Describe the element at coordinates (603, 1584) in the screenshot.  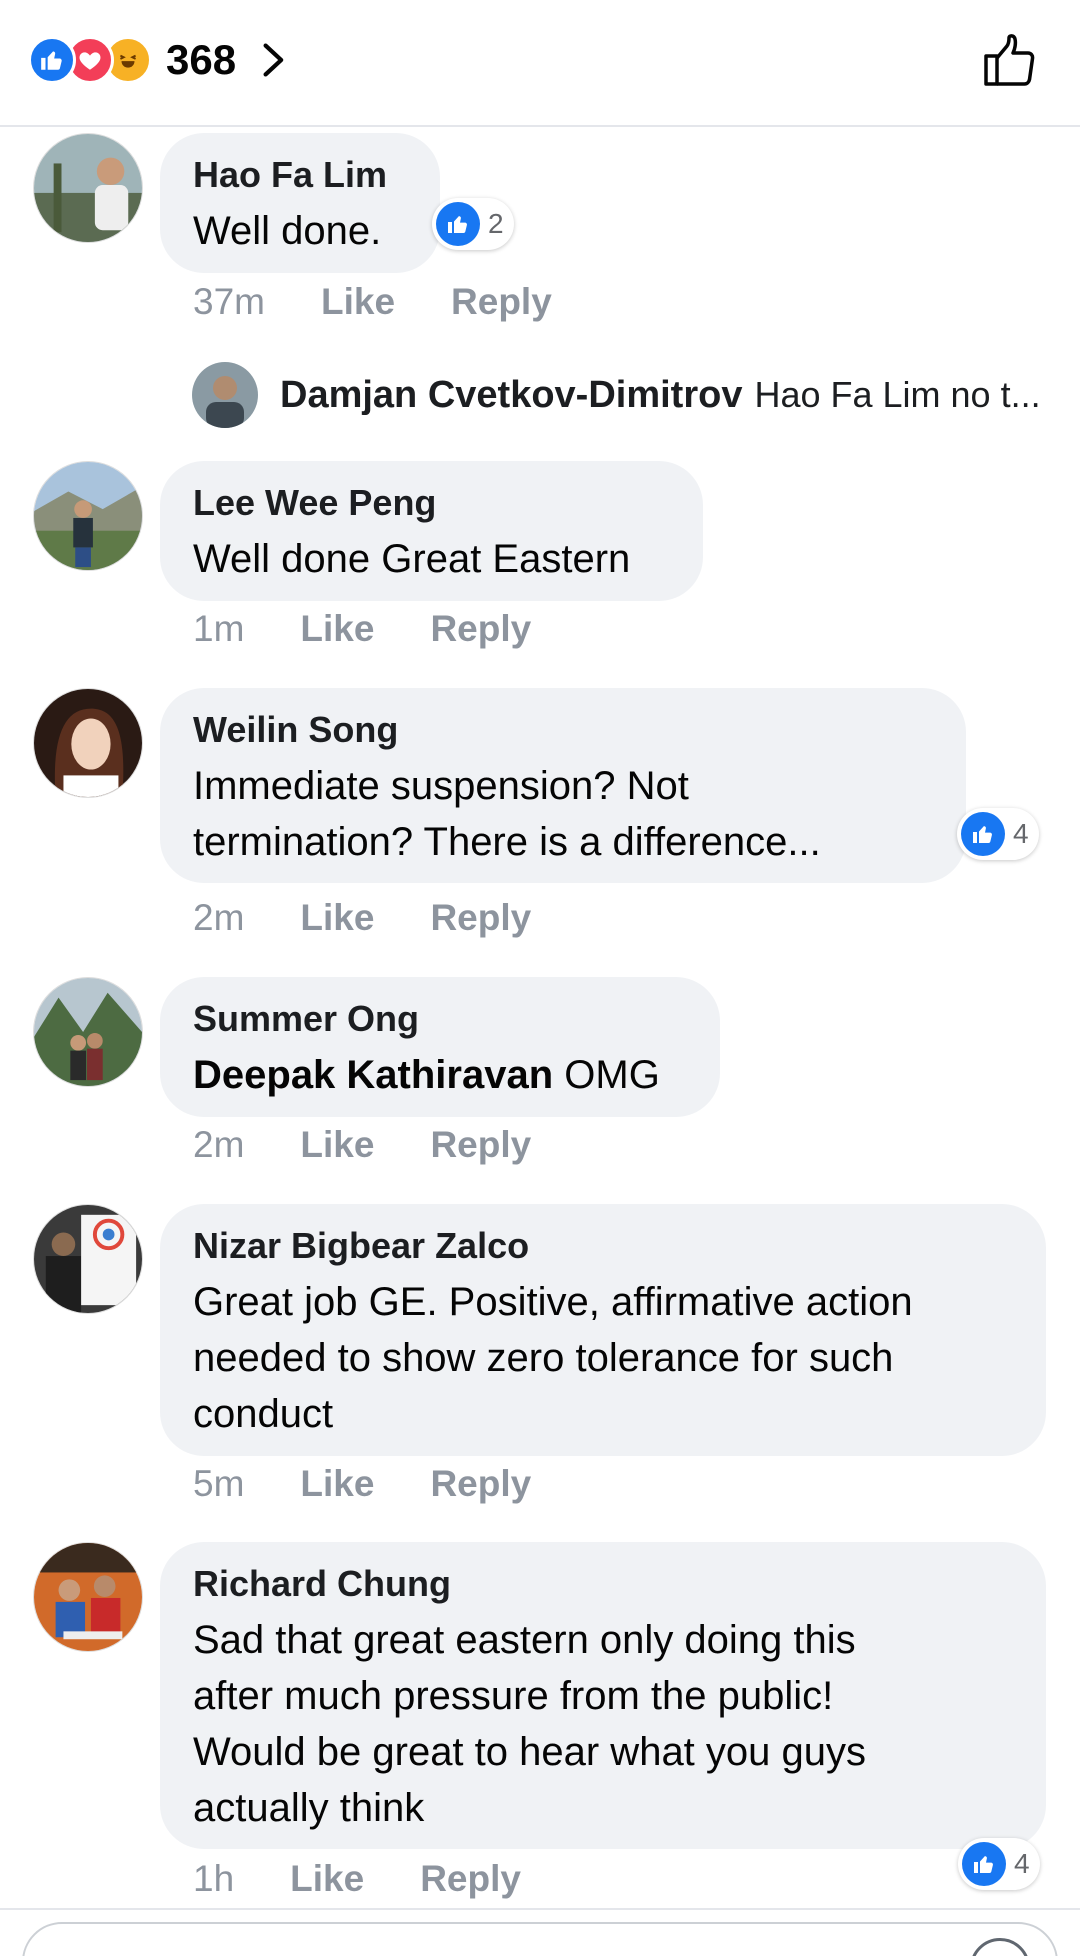
I see `commenter-name: Richard Chung` at that location.